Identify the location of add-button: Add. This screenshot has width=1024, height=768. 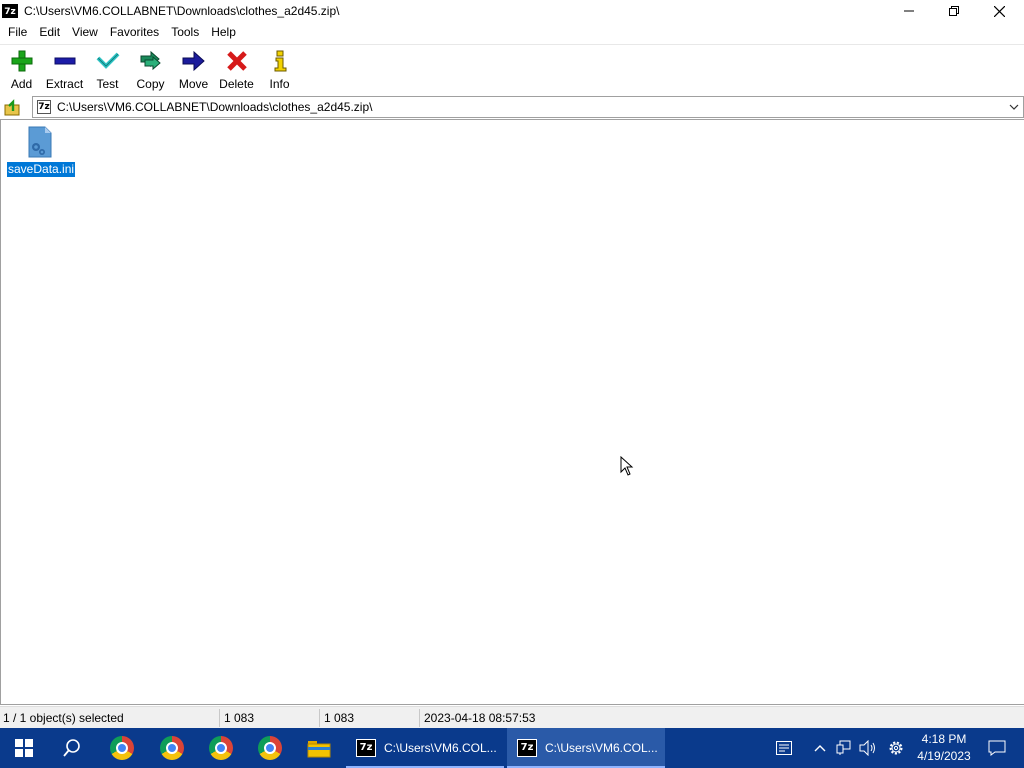
(21, 69).